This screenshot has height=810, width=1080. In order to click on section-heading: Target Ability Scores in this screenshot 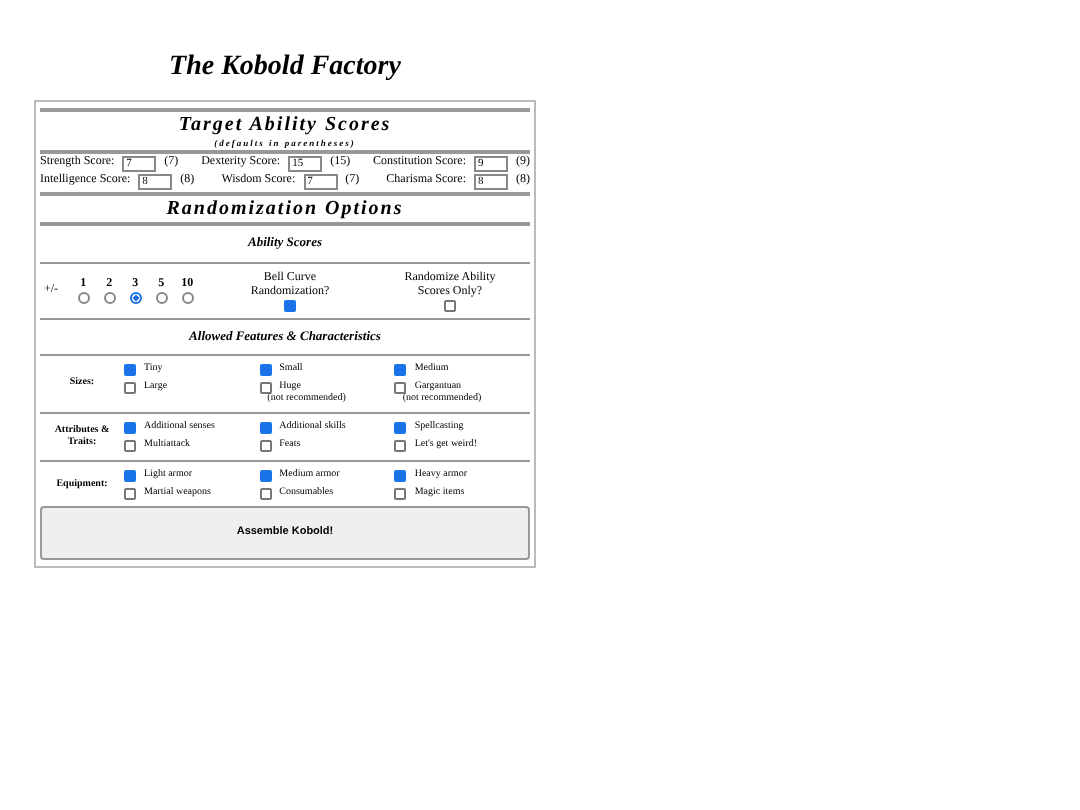, I will do `click(285, 126)`.